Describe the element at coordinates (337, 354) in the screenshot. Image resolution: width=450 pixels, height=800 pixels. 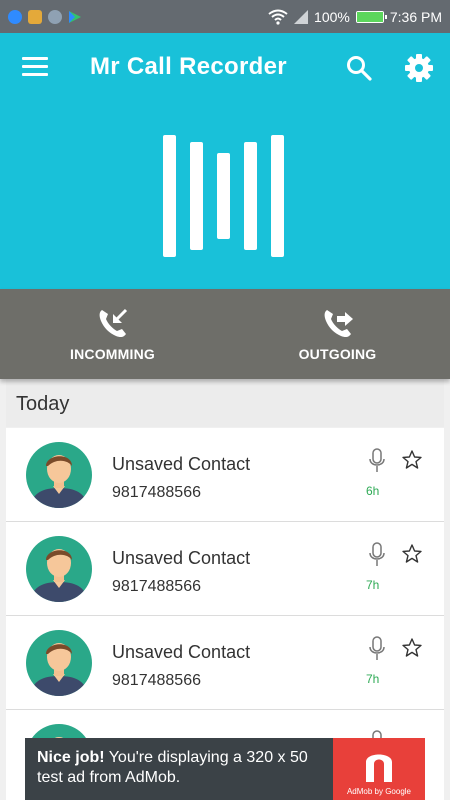
I see `tab-outgoing-label: OUTGOING` at that location.